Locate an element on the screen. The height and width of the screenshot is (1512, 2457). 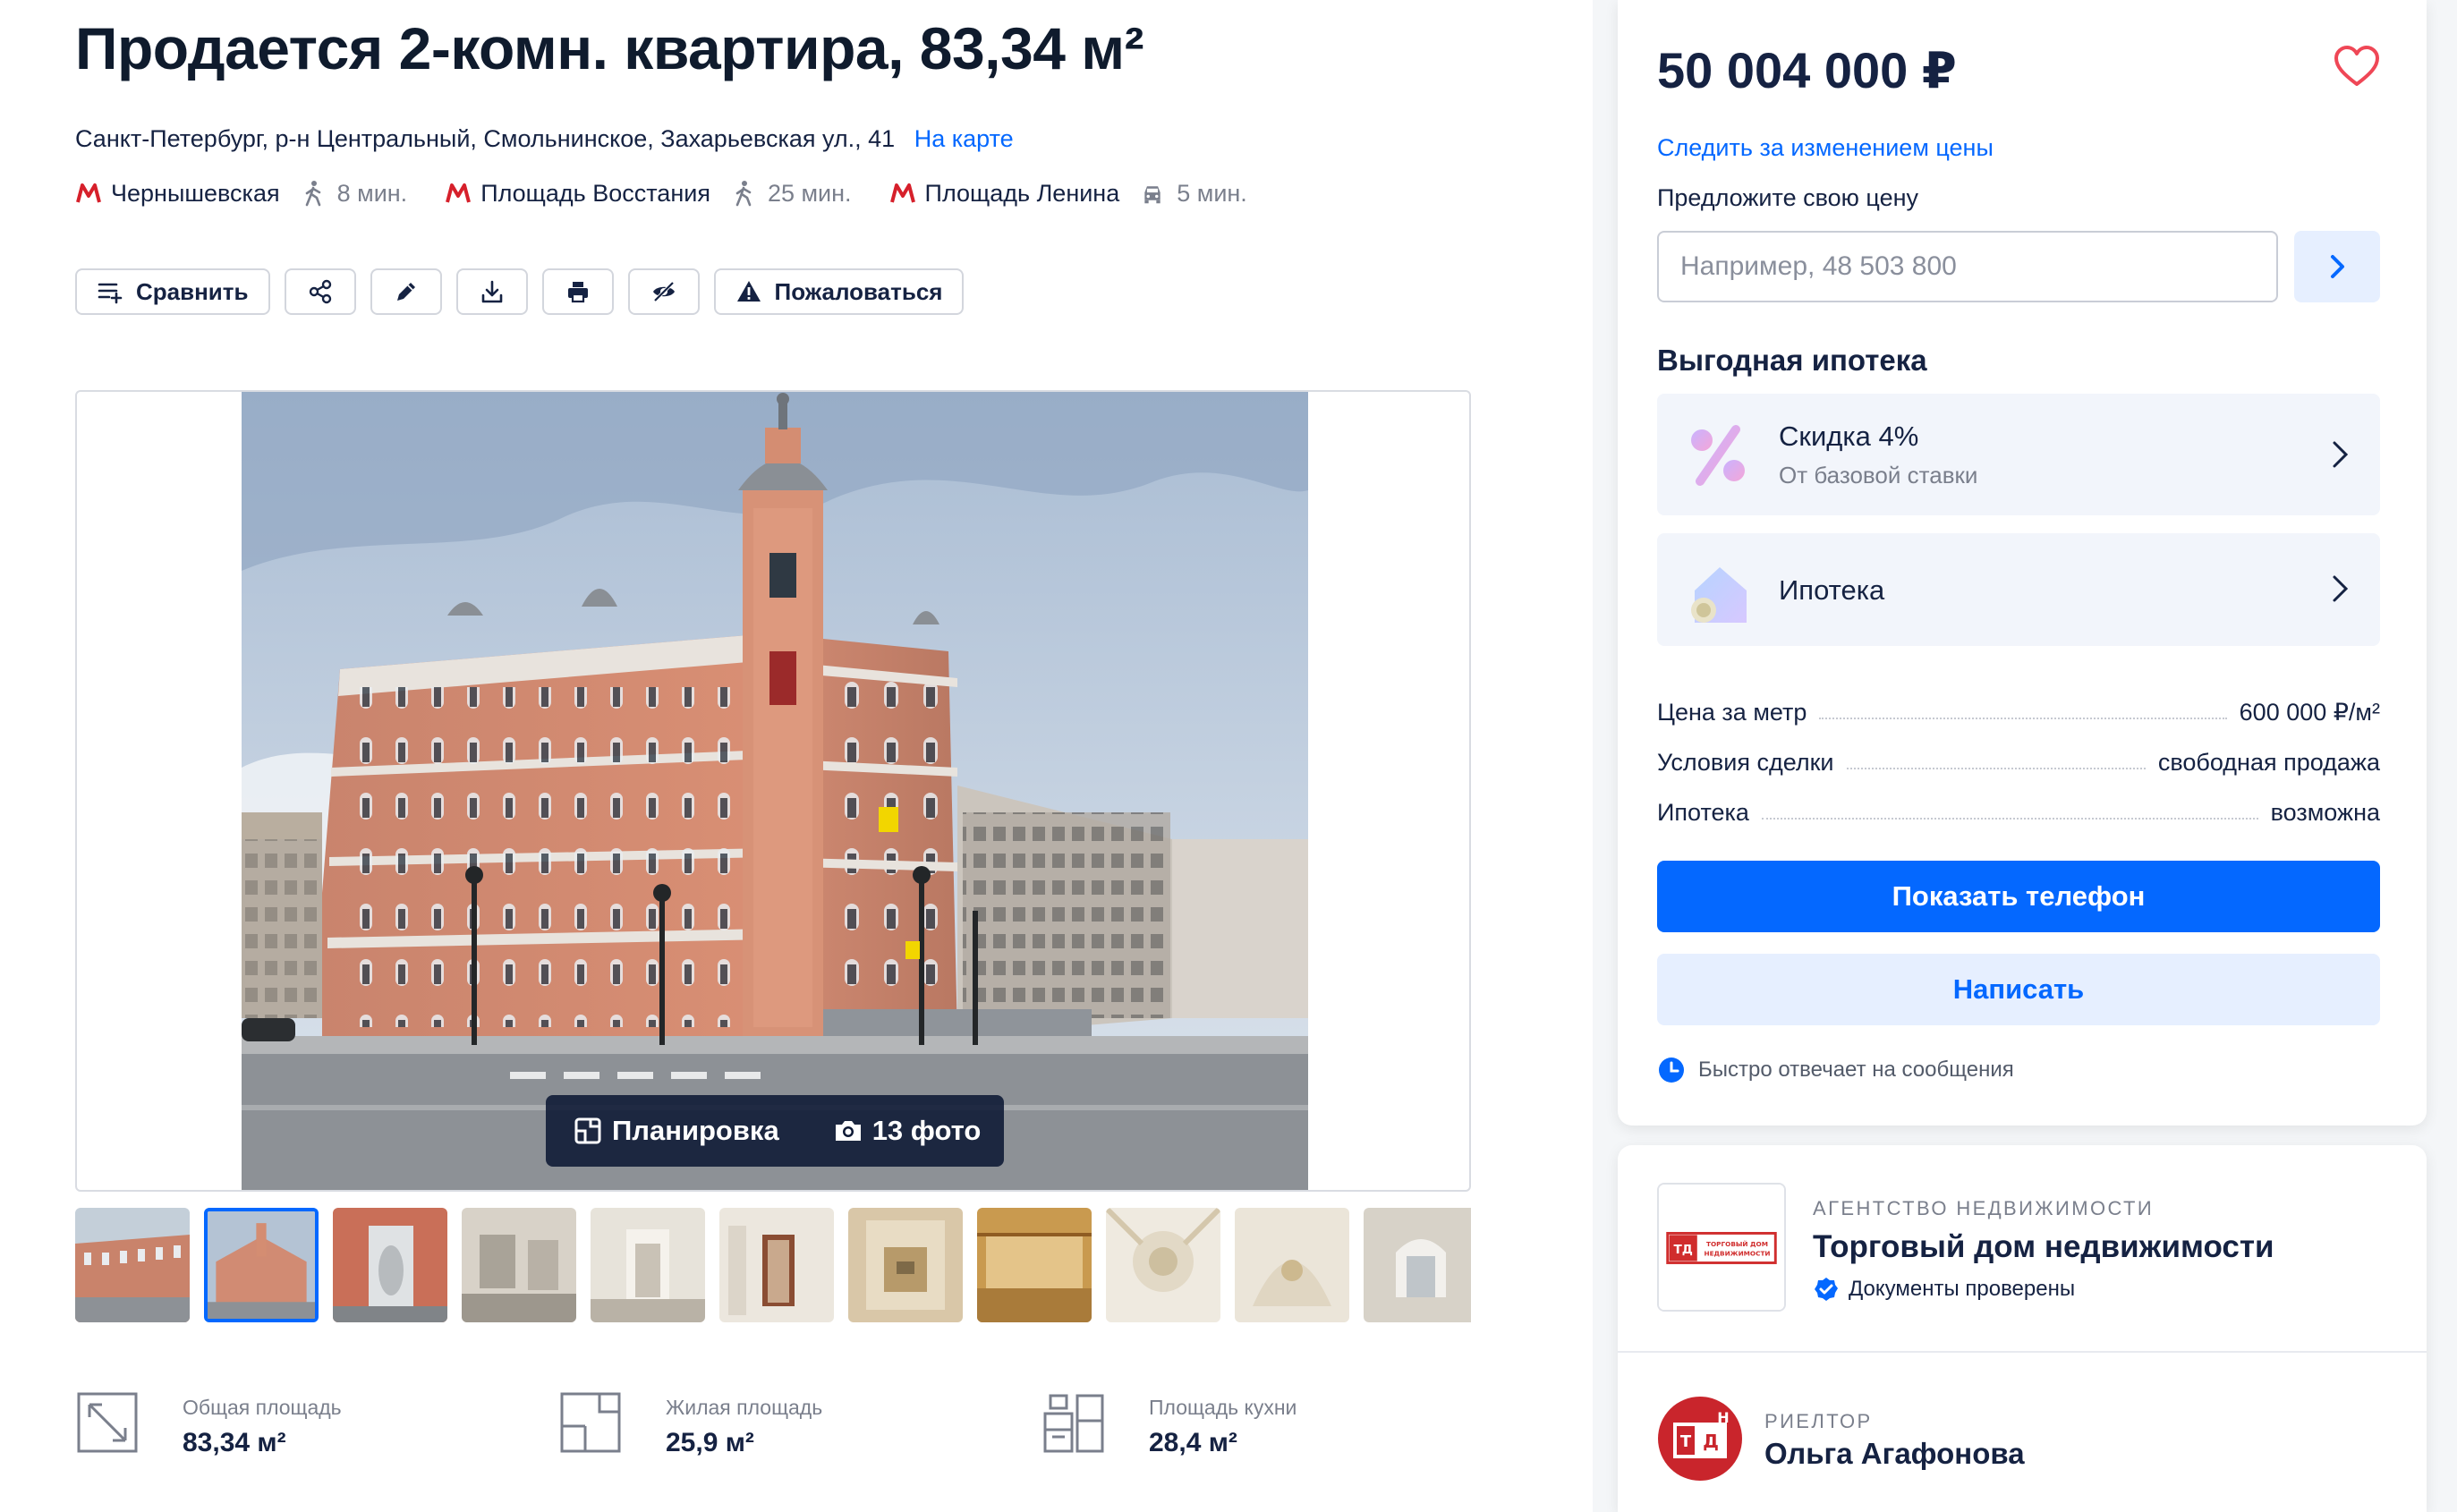
metro-item: Площадь Ленина 5 мин. is located at coordinates (1068, 194).